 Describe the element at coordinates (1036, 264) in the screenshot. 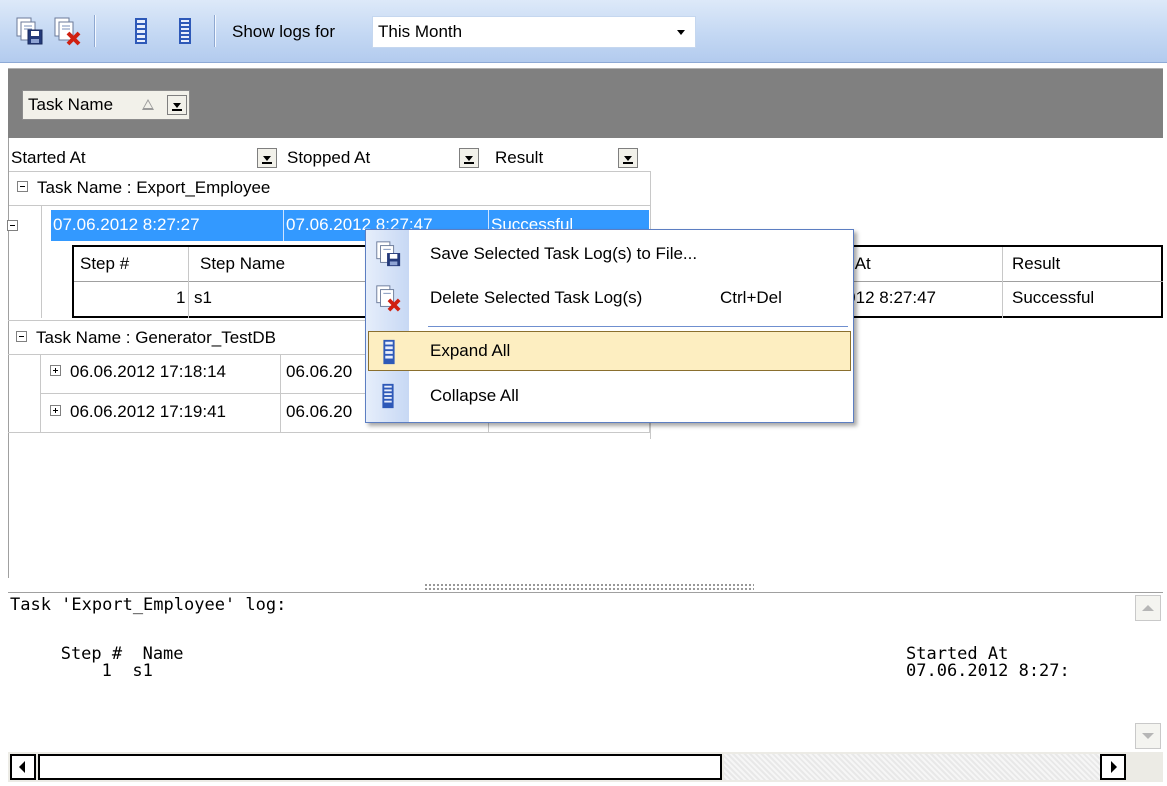

I see `detail-header-result: Result` at that location.